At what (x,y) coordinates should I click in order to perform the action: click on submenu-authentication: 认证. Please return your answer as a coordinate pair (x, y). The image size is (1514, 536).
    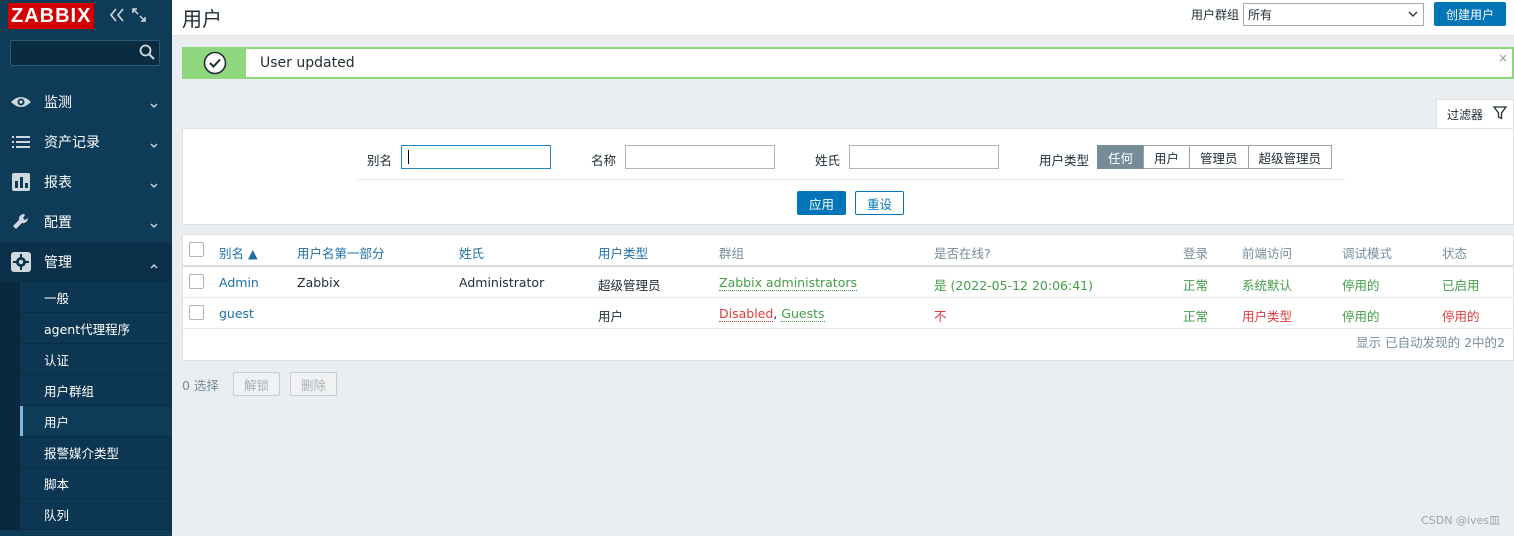
    Looking at the image, I should click on (96, 359).